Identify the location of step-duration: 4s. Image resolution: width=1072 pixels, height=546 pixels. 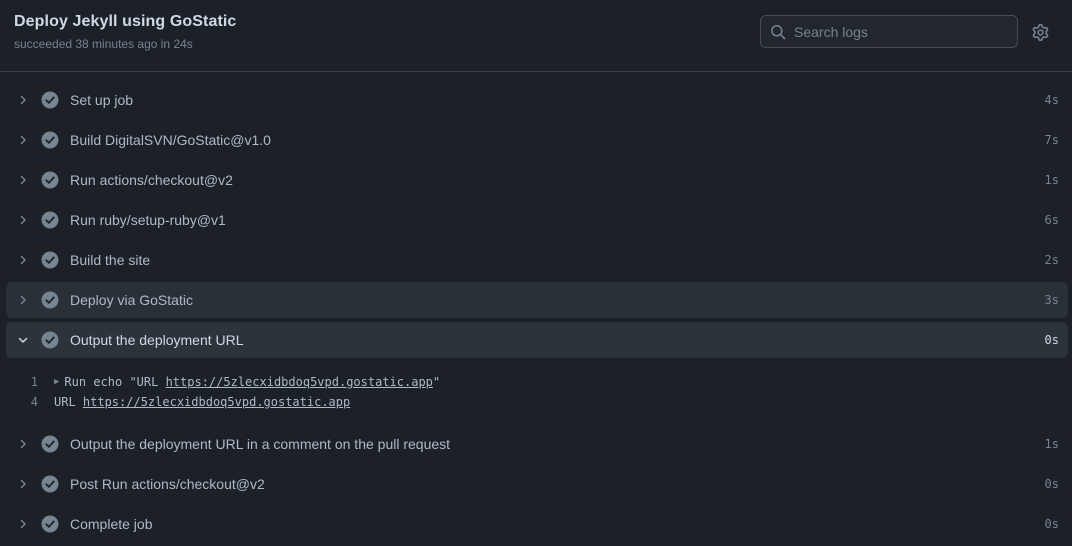
(1051, 100).